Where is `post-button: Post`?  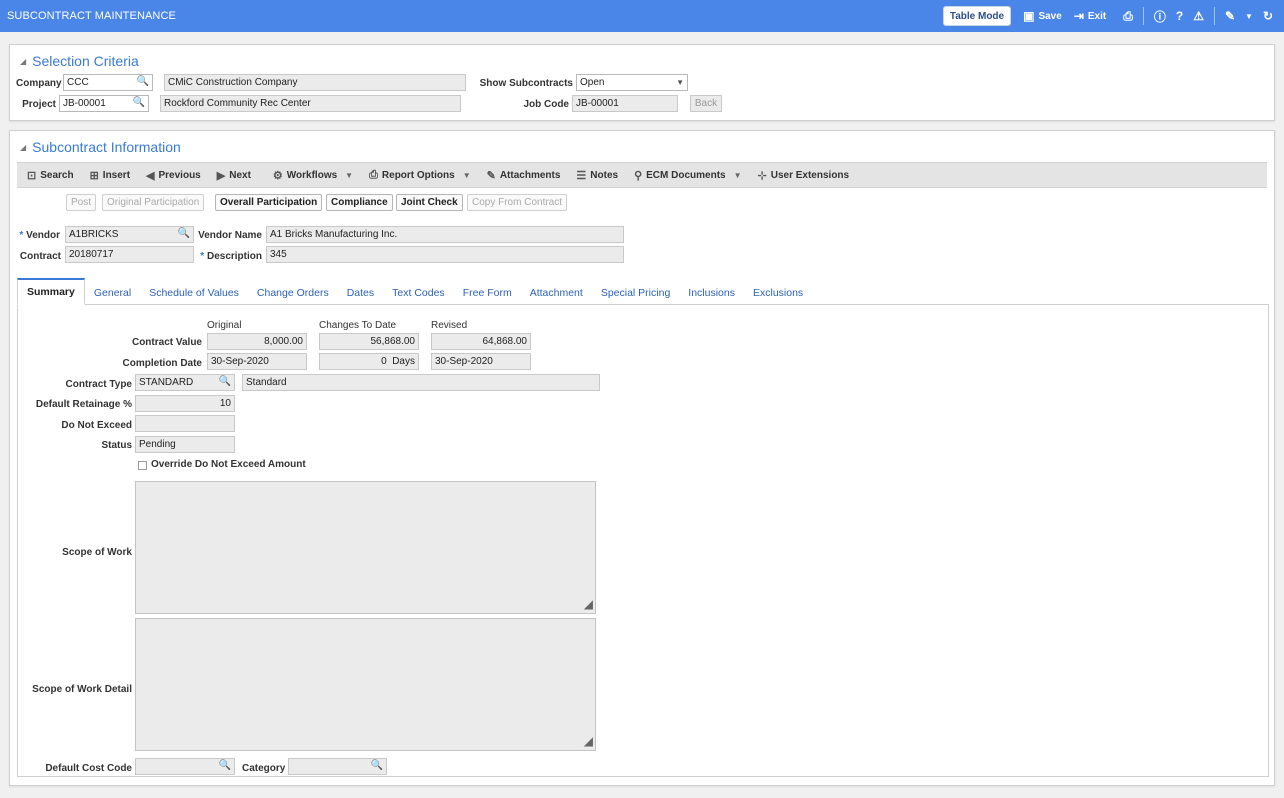 post-button: Post is located at coordinates (81, 202).